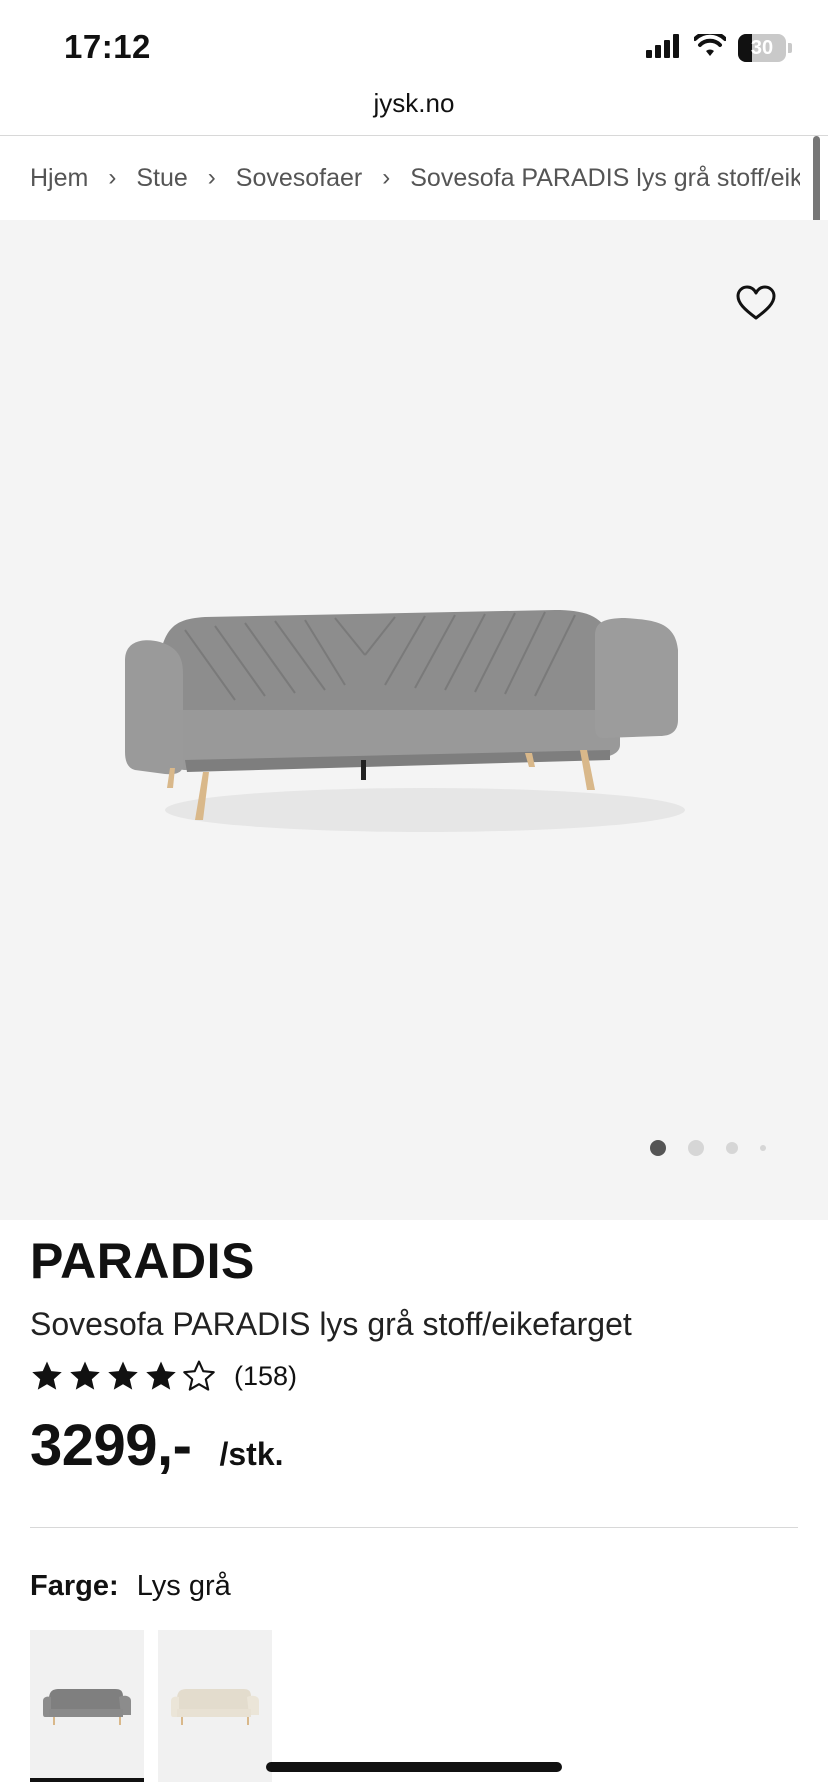 The image size is (828, 1792). Describe the element at coordinates (130, 1586) in the screenshot. I see `color-selector-label: Farge: Lys grå` at that location.